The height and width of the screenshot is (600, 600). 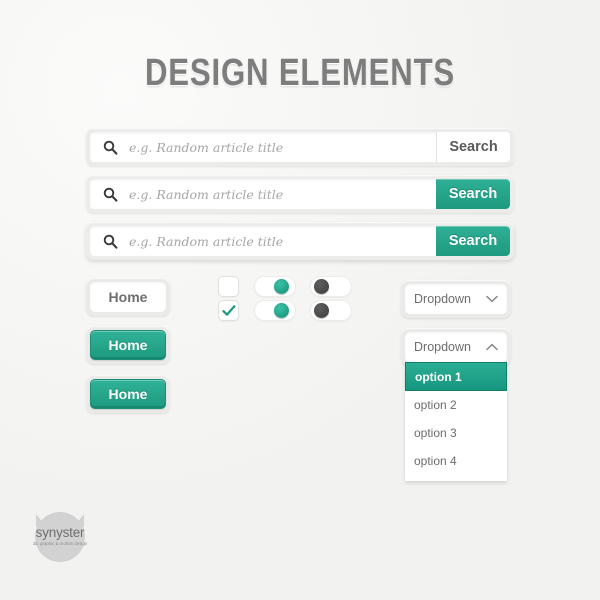 I want to click on home-button-2-frame: Home, so click(x=128, y=345).